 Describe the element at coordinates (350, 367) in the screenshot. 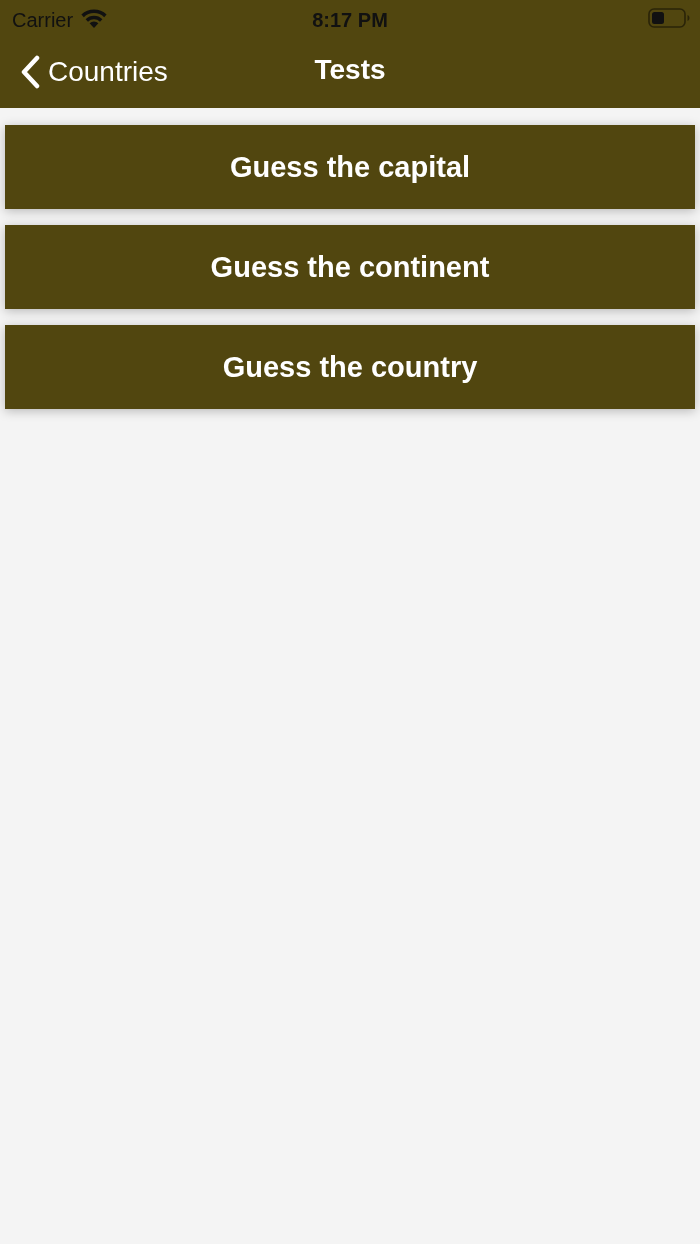

I see `test-button: Guess the country` at that location.